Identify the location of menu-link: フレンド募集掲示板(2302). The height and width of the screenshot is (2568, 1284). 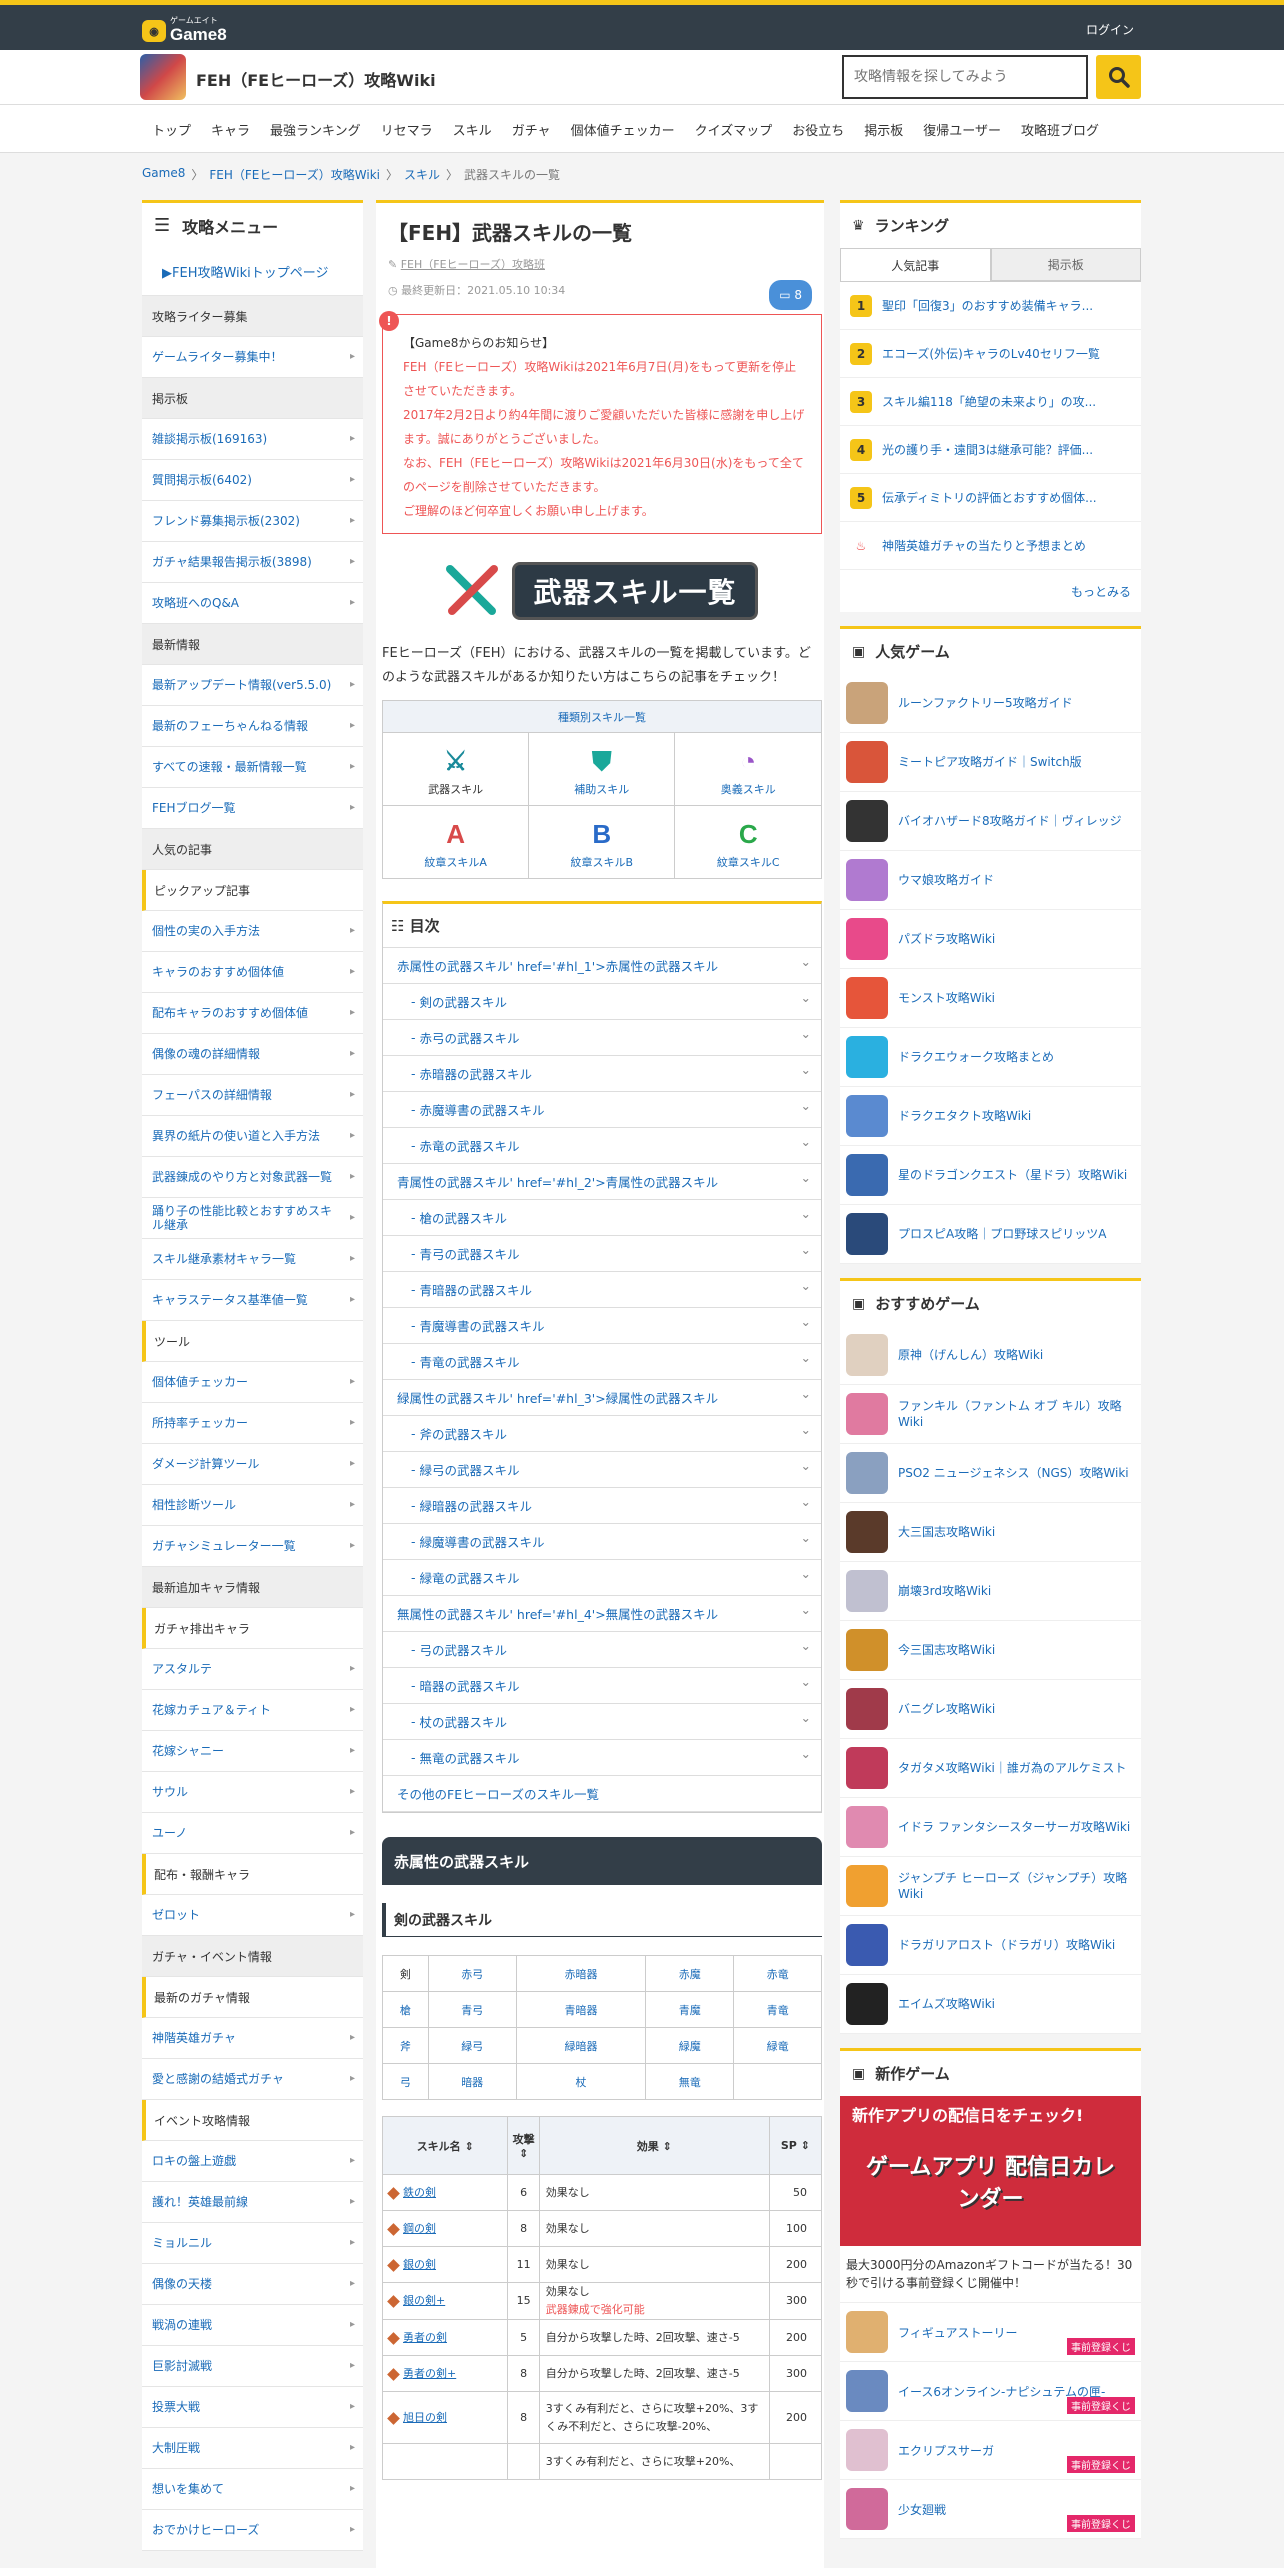
(252, 521).